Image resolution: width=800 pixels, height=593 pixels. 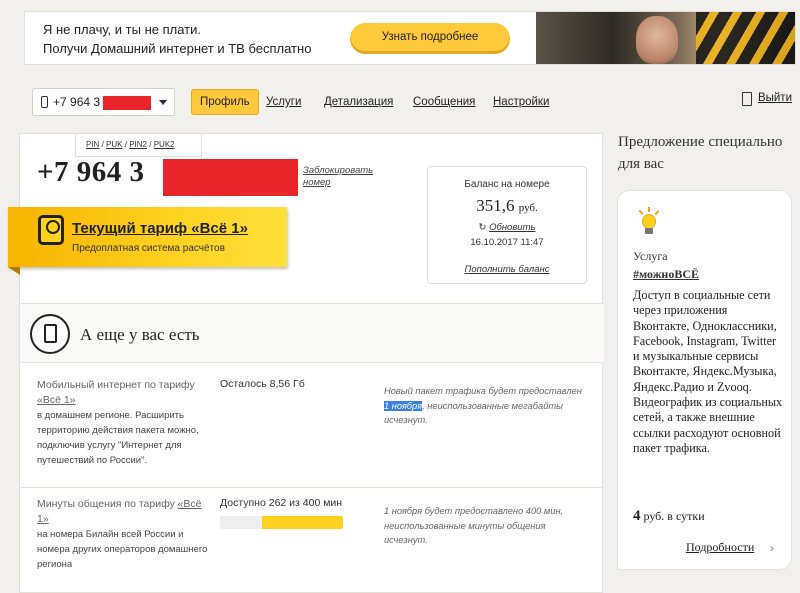 What do you see at coordinates (281, 503) in the screenshot?
I see `minutes-available: Доступно 262 из 400 мин` at bounding box center [281, 503].